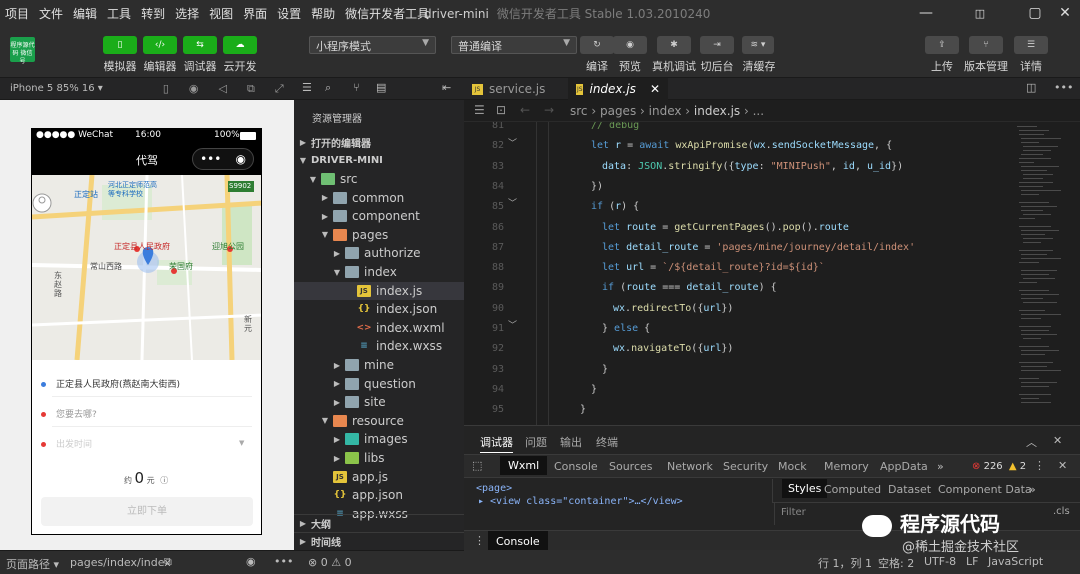 This screenshot has height=574, width=1080. Describe the element at coordinates (494, 488) in the screenshot. I see `xml-page-node: <page>` at that location.